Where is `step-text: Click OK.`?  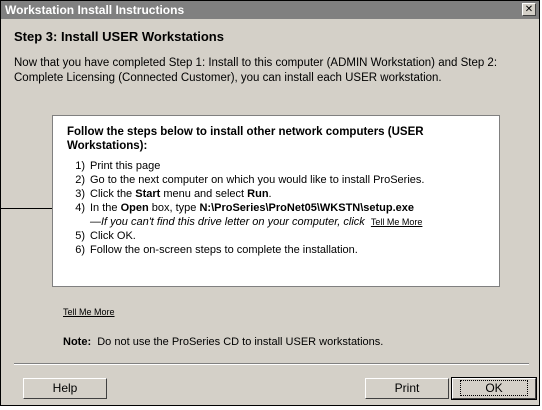 step-text: Click OK. is located at coordinates (113, 236).